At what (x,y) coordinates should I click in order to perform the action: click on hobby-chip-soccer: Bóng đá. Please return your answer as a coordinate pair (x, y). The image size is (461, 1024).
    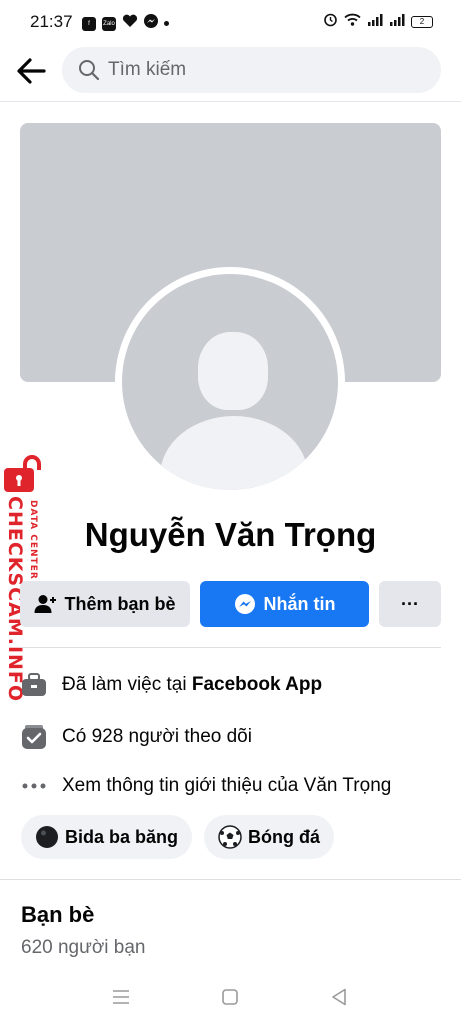
    Looking at the image, I should click on (269, 837).